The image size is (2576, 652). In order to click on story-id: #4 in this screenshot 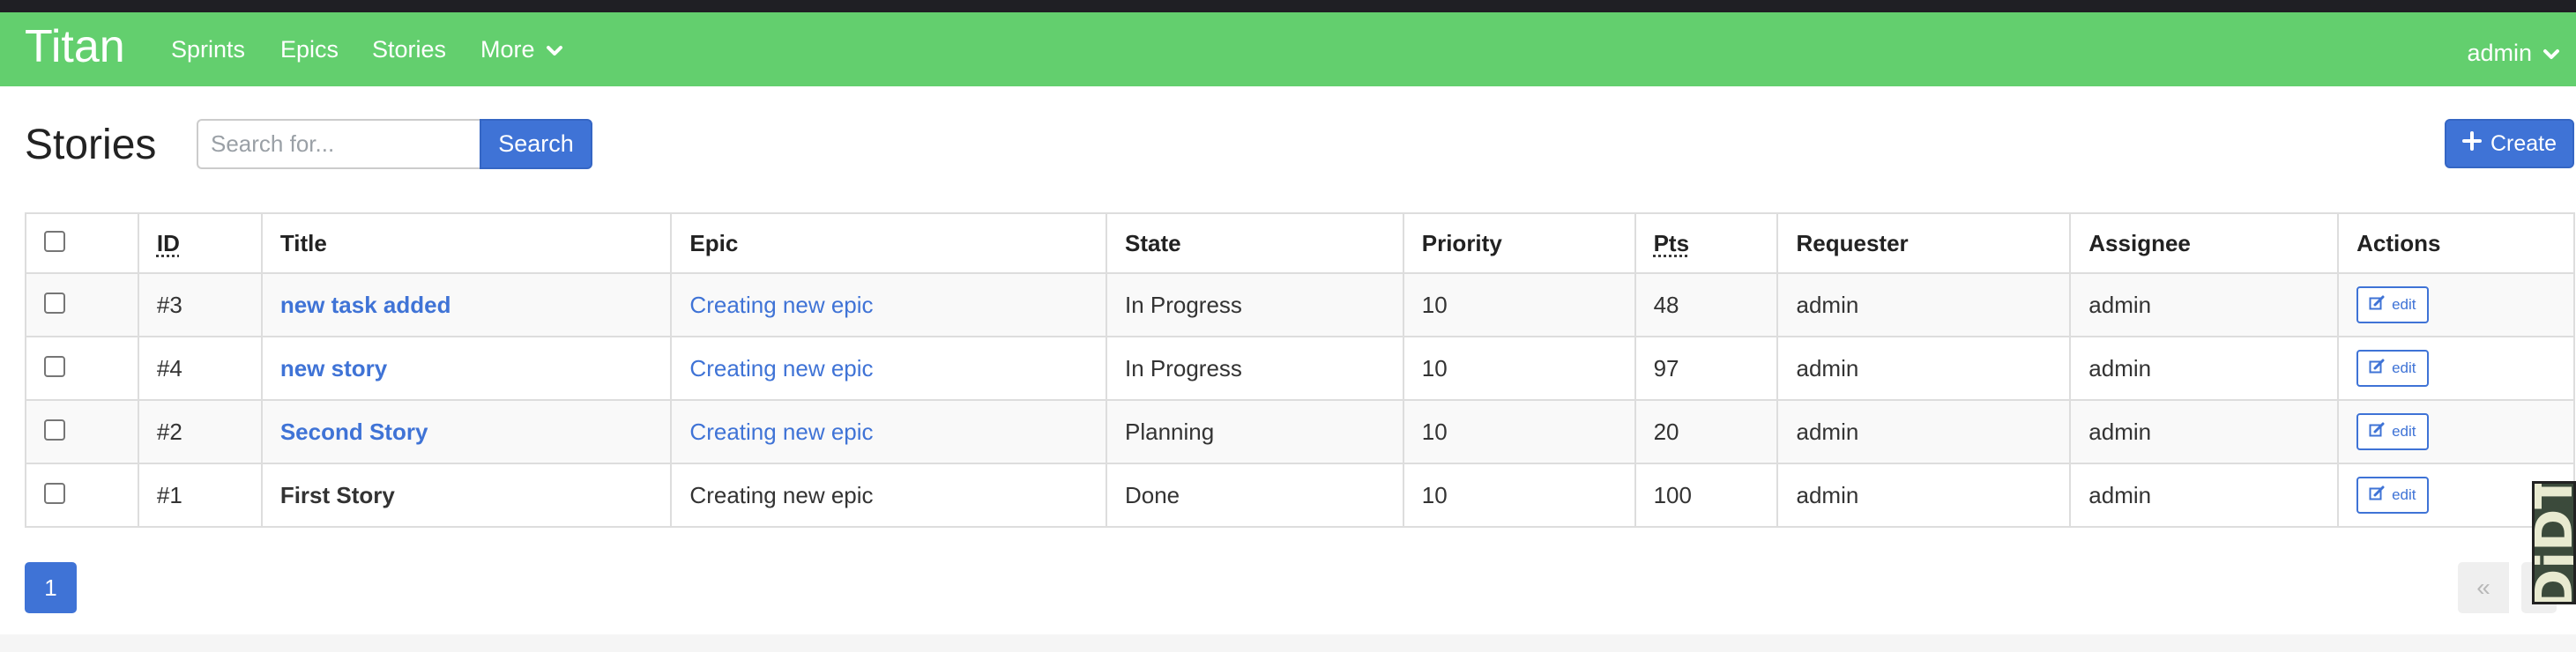, I will do `click(200, 369)`.